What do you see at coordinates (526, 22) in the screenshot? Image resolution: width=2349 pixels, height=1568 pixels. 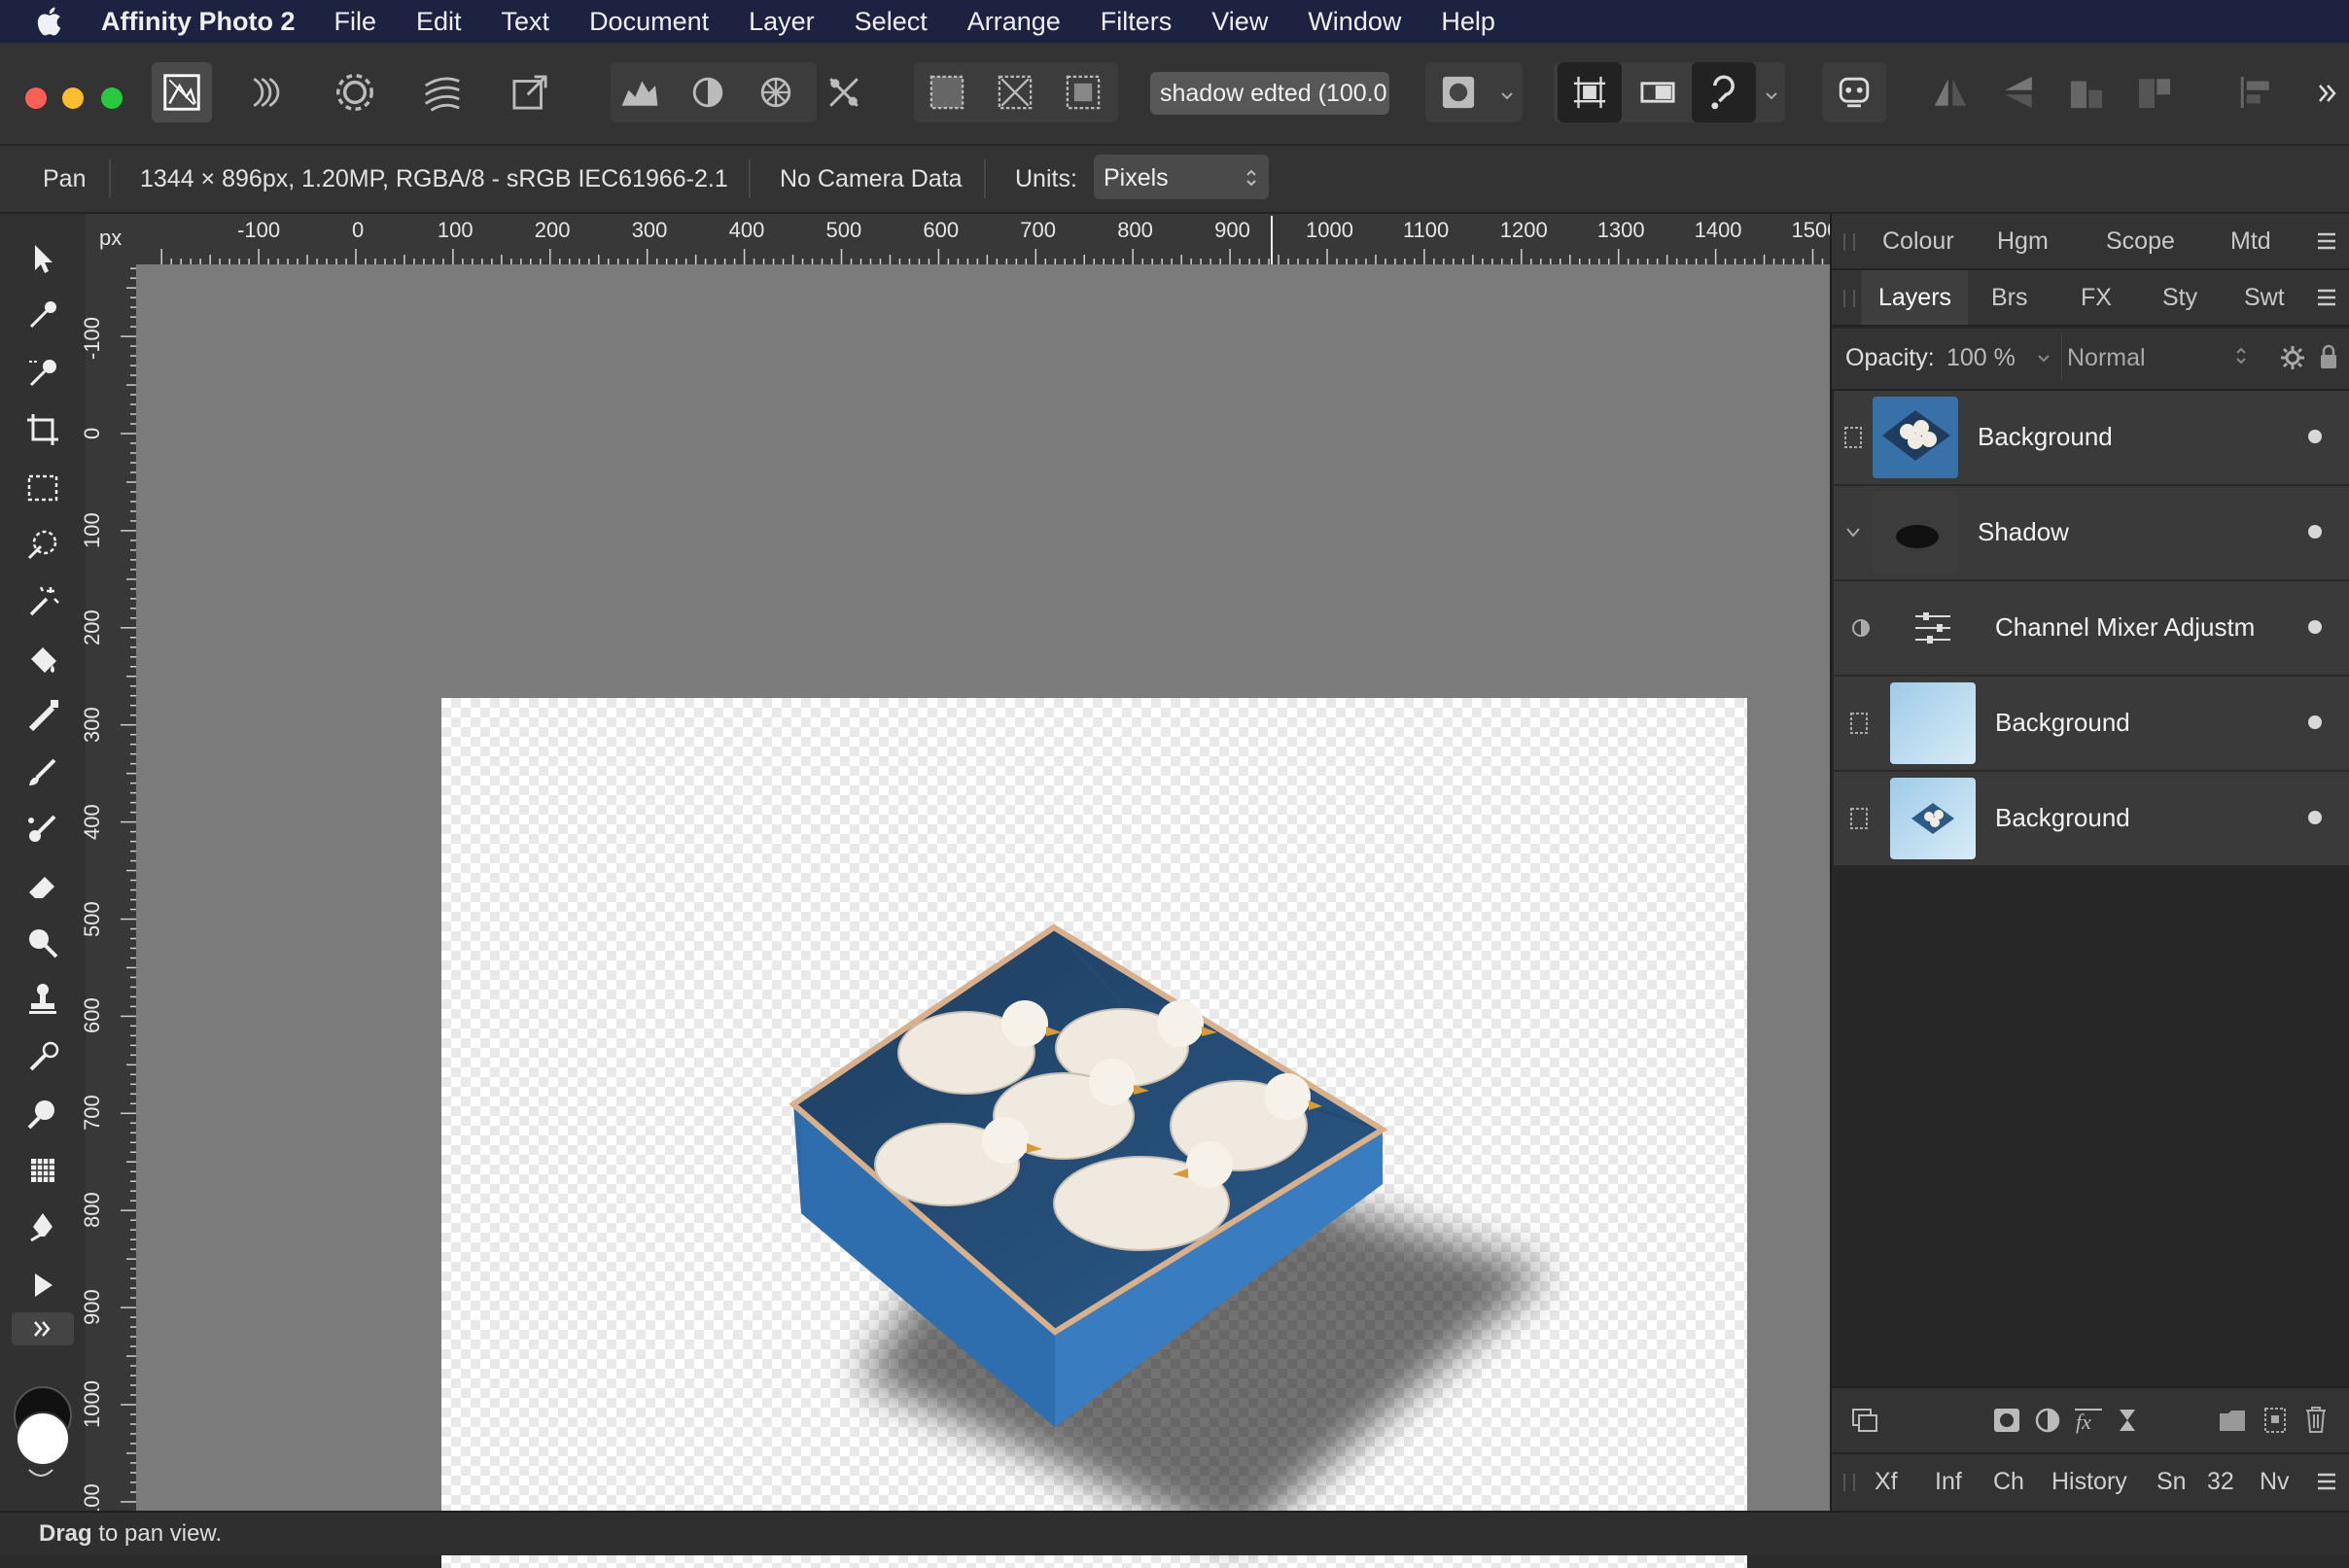 I see `menu-text: Text` at bounding box center [526, 22].